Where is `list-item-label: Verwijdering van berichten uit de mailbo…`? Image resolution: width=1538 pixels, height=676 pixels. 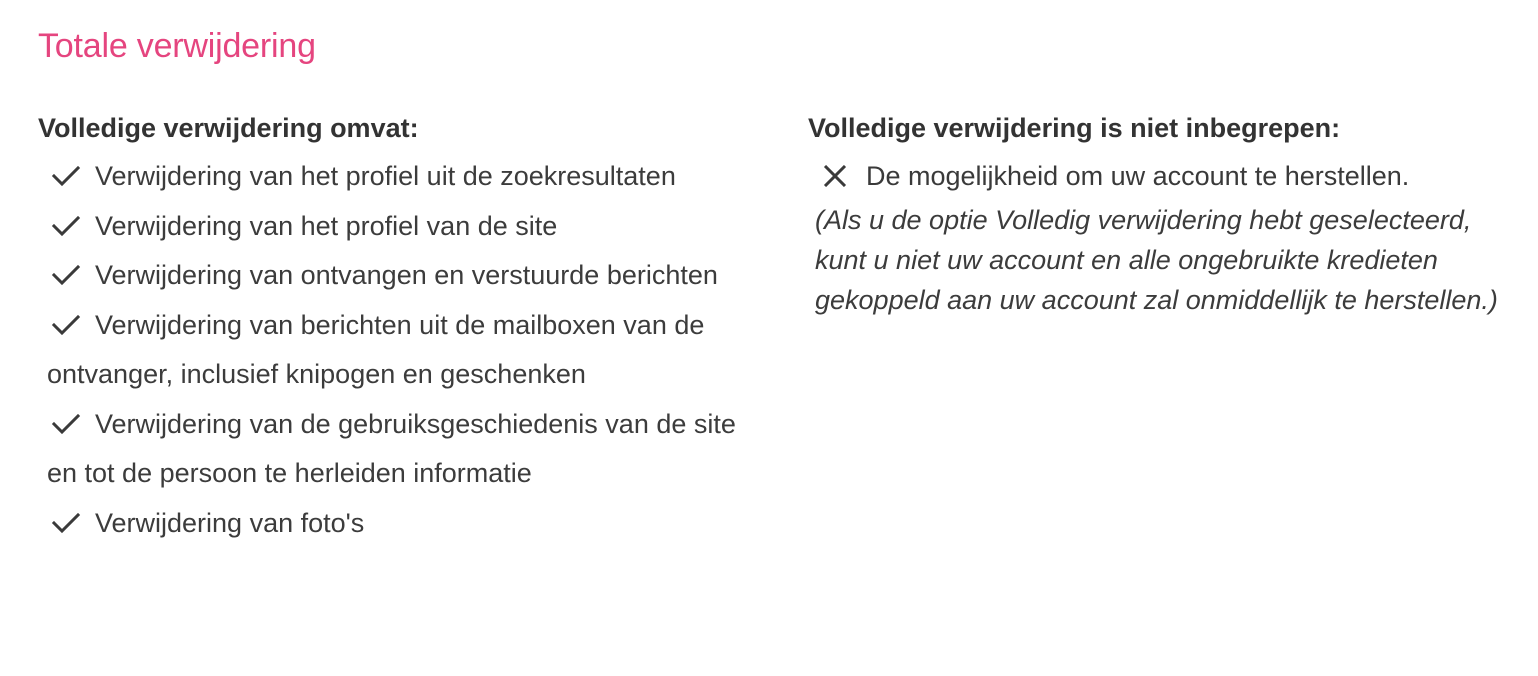 list-item-label: Verwijdering van berichten uit de mailbo… is located at coordinates (376, 349).